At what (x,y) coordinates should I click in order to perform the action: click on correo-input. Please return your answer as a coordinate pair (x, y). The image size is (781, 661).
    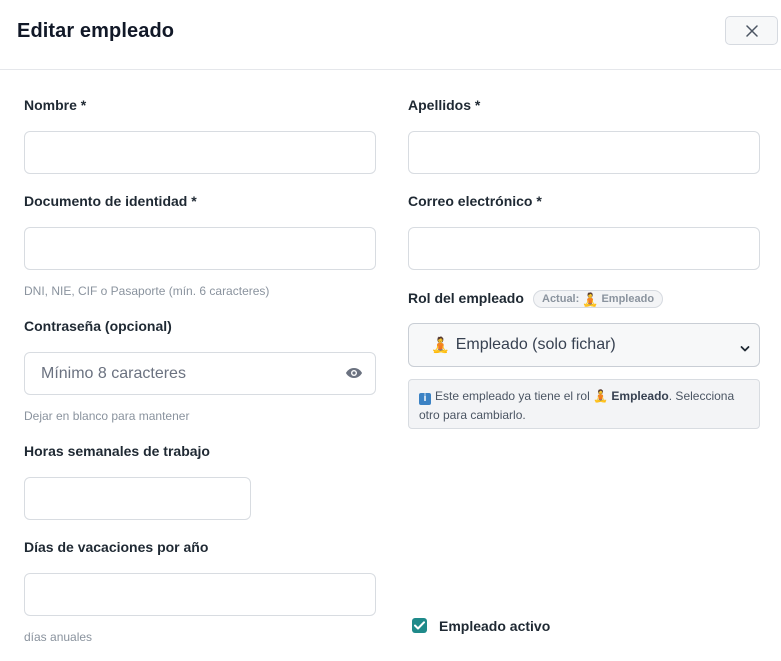
    Looking at the image, I should click on (584, 248).